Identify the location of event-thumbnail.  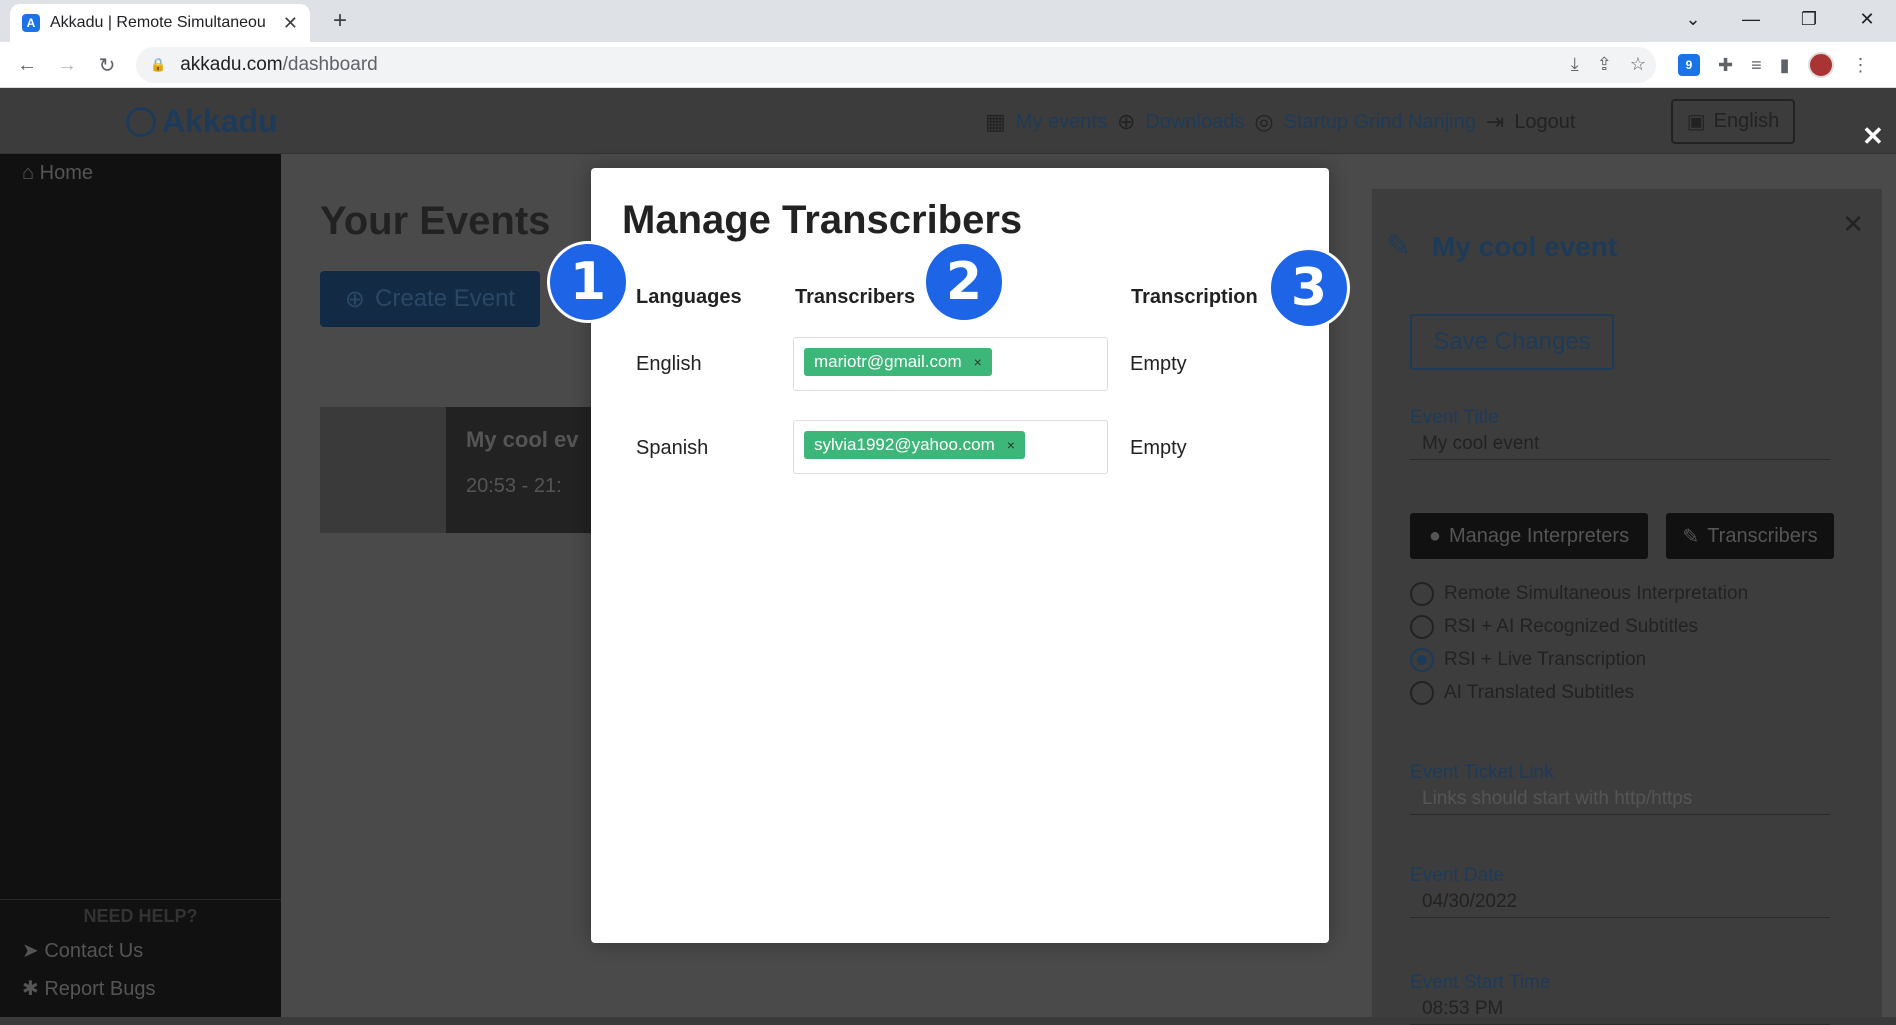
(383, 470).